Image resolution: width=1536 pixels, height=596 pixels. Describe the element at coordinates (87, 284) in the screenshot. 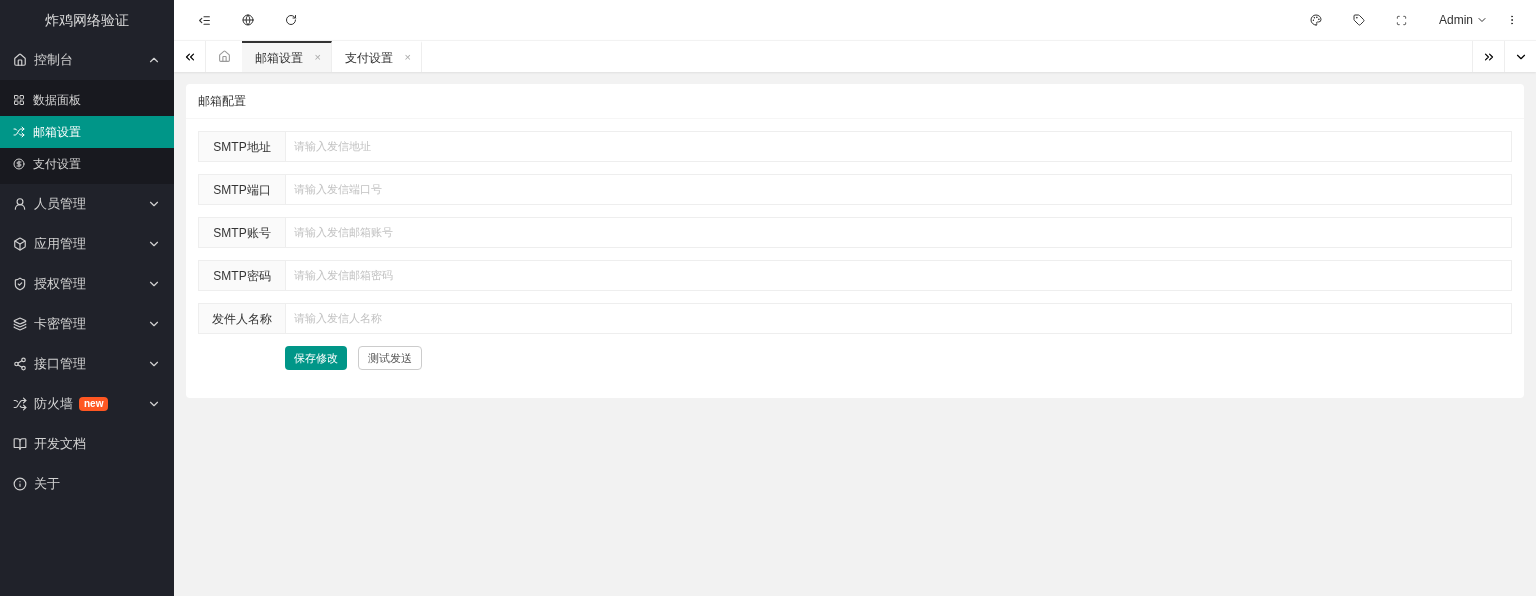

I see `sidebar-item: 授权管理` at that location.